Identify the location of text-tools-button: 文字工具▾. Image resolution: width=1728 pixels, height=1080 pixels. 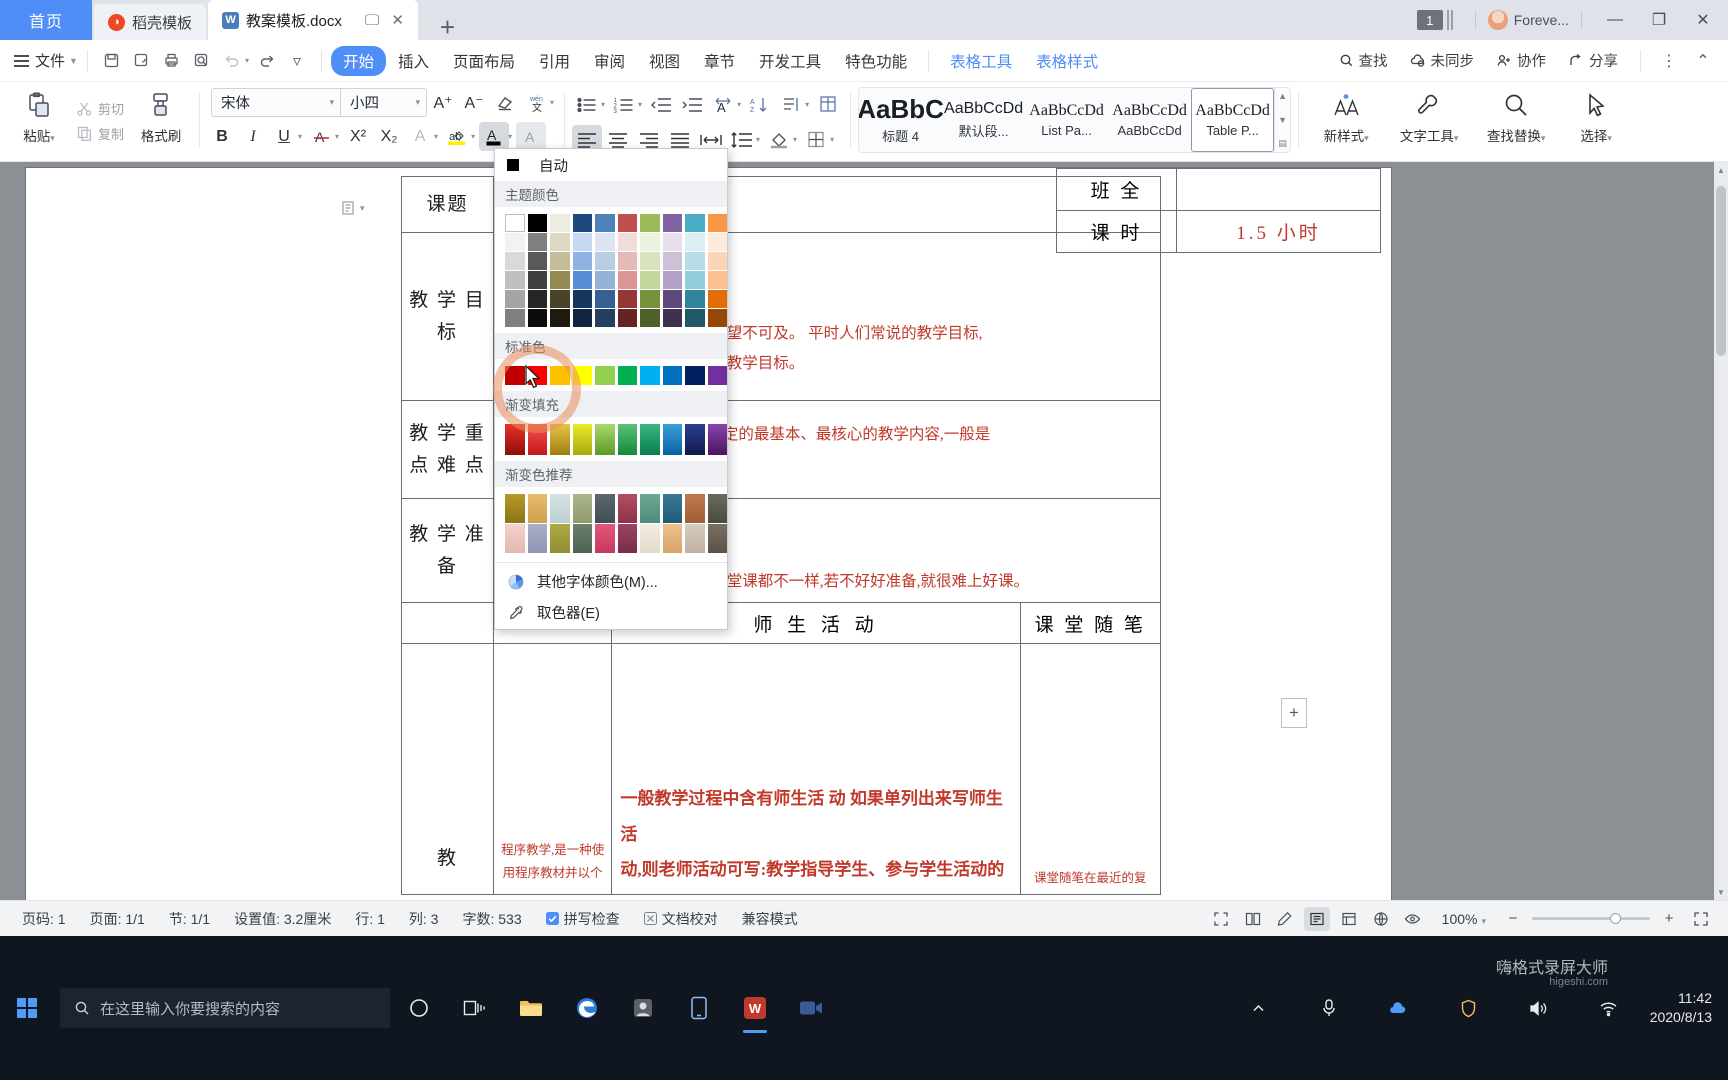
(1429, 121).